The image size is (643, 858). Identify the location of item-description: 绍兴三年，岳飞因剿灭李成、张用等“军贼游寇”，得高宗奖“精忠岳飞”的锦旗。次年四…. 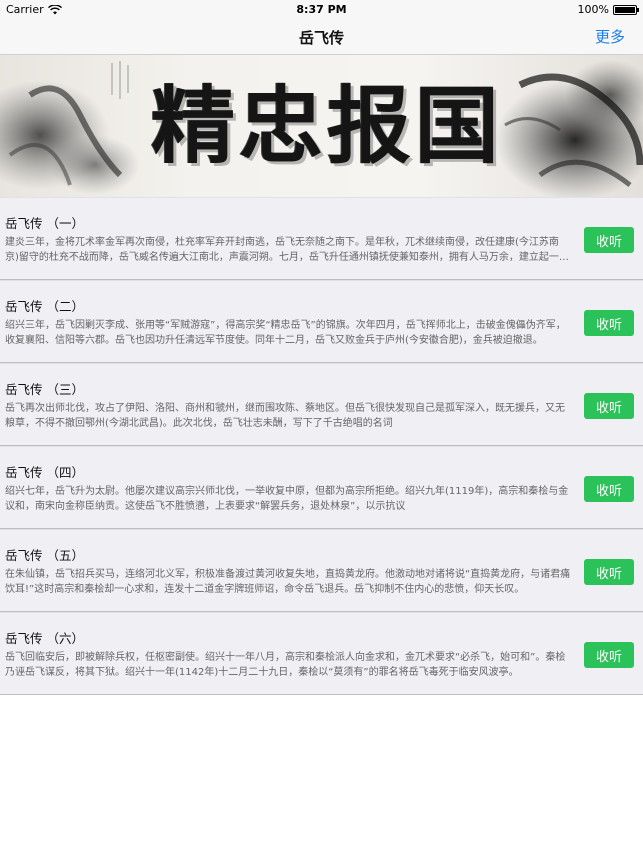
(285, 333).